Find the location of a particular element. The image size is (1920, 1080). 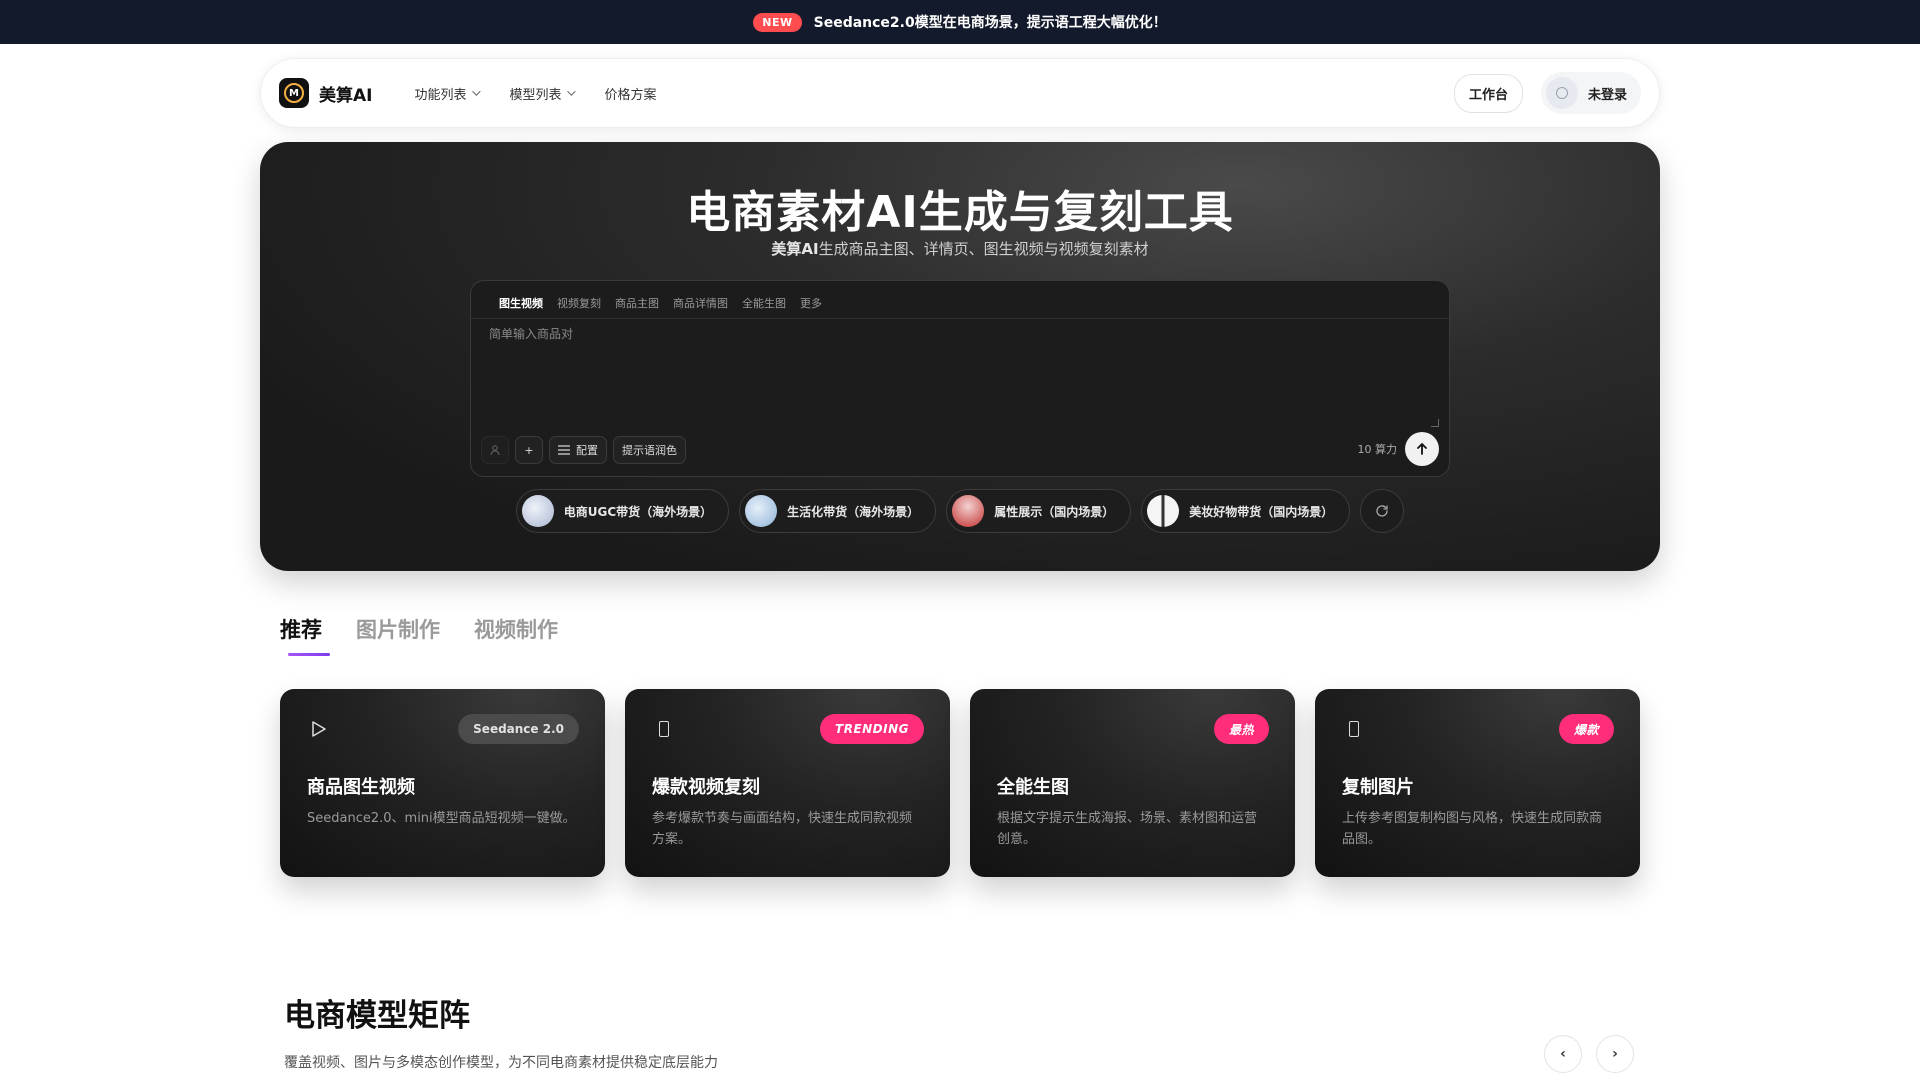

carousel-pager: ‹ › is located at coordinates (1589, 1054).